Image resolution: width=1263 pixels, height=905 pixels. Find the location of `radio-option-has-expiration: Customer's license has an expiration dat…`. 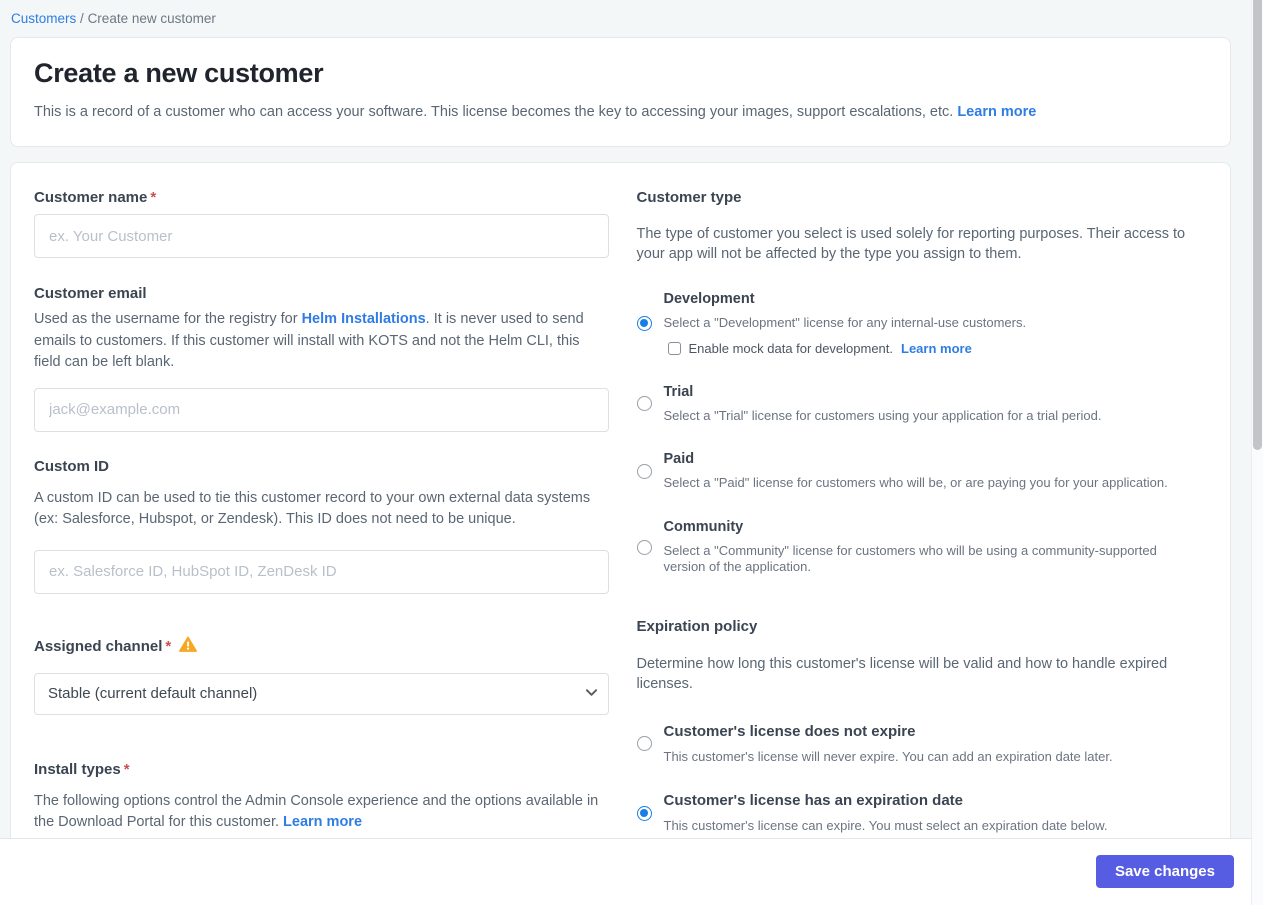

radio-option-has-expiration: Customer's license has an expiration dat… is located at coordinates (922, 813).